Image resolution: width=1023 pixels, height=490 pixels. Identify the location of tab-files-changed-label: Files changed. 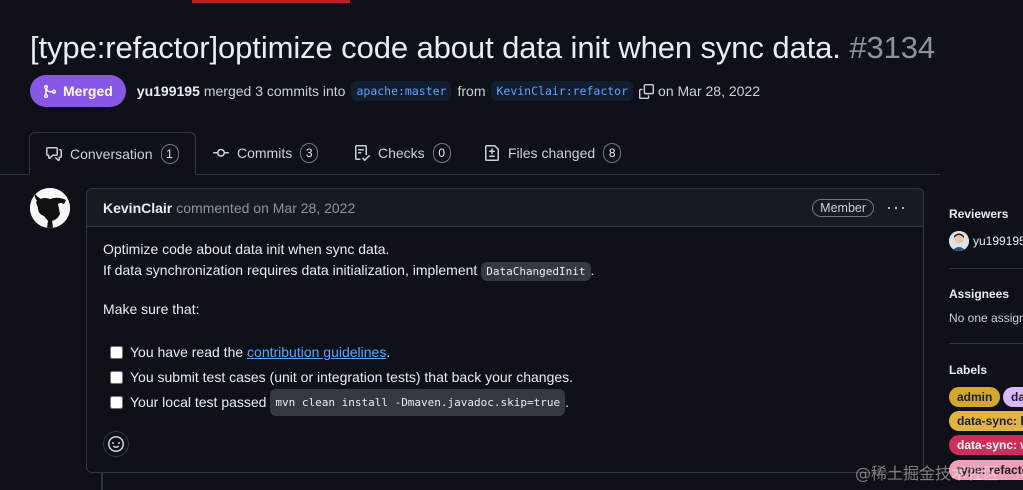
(552, 153).